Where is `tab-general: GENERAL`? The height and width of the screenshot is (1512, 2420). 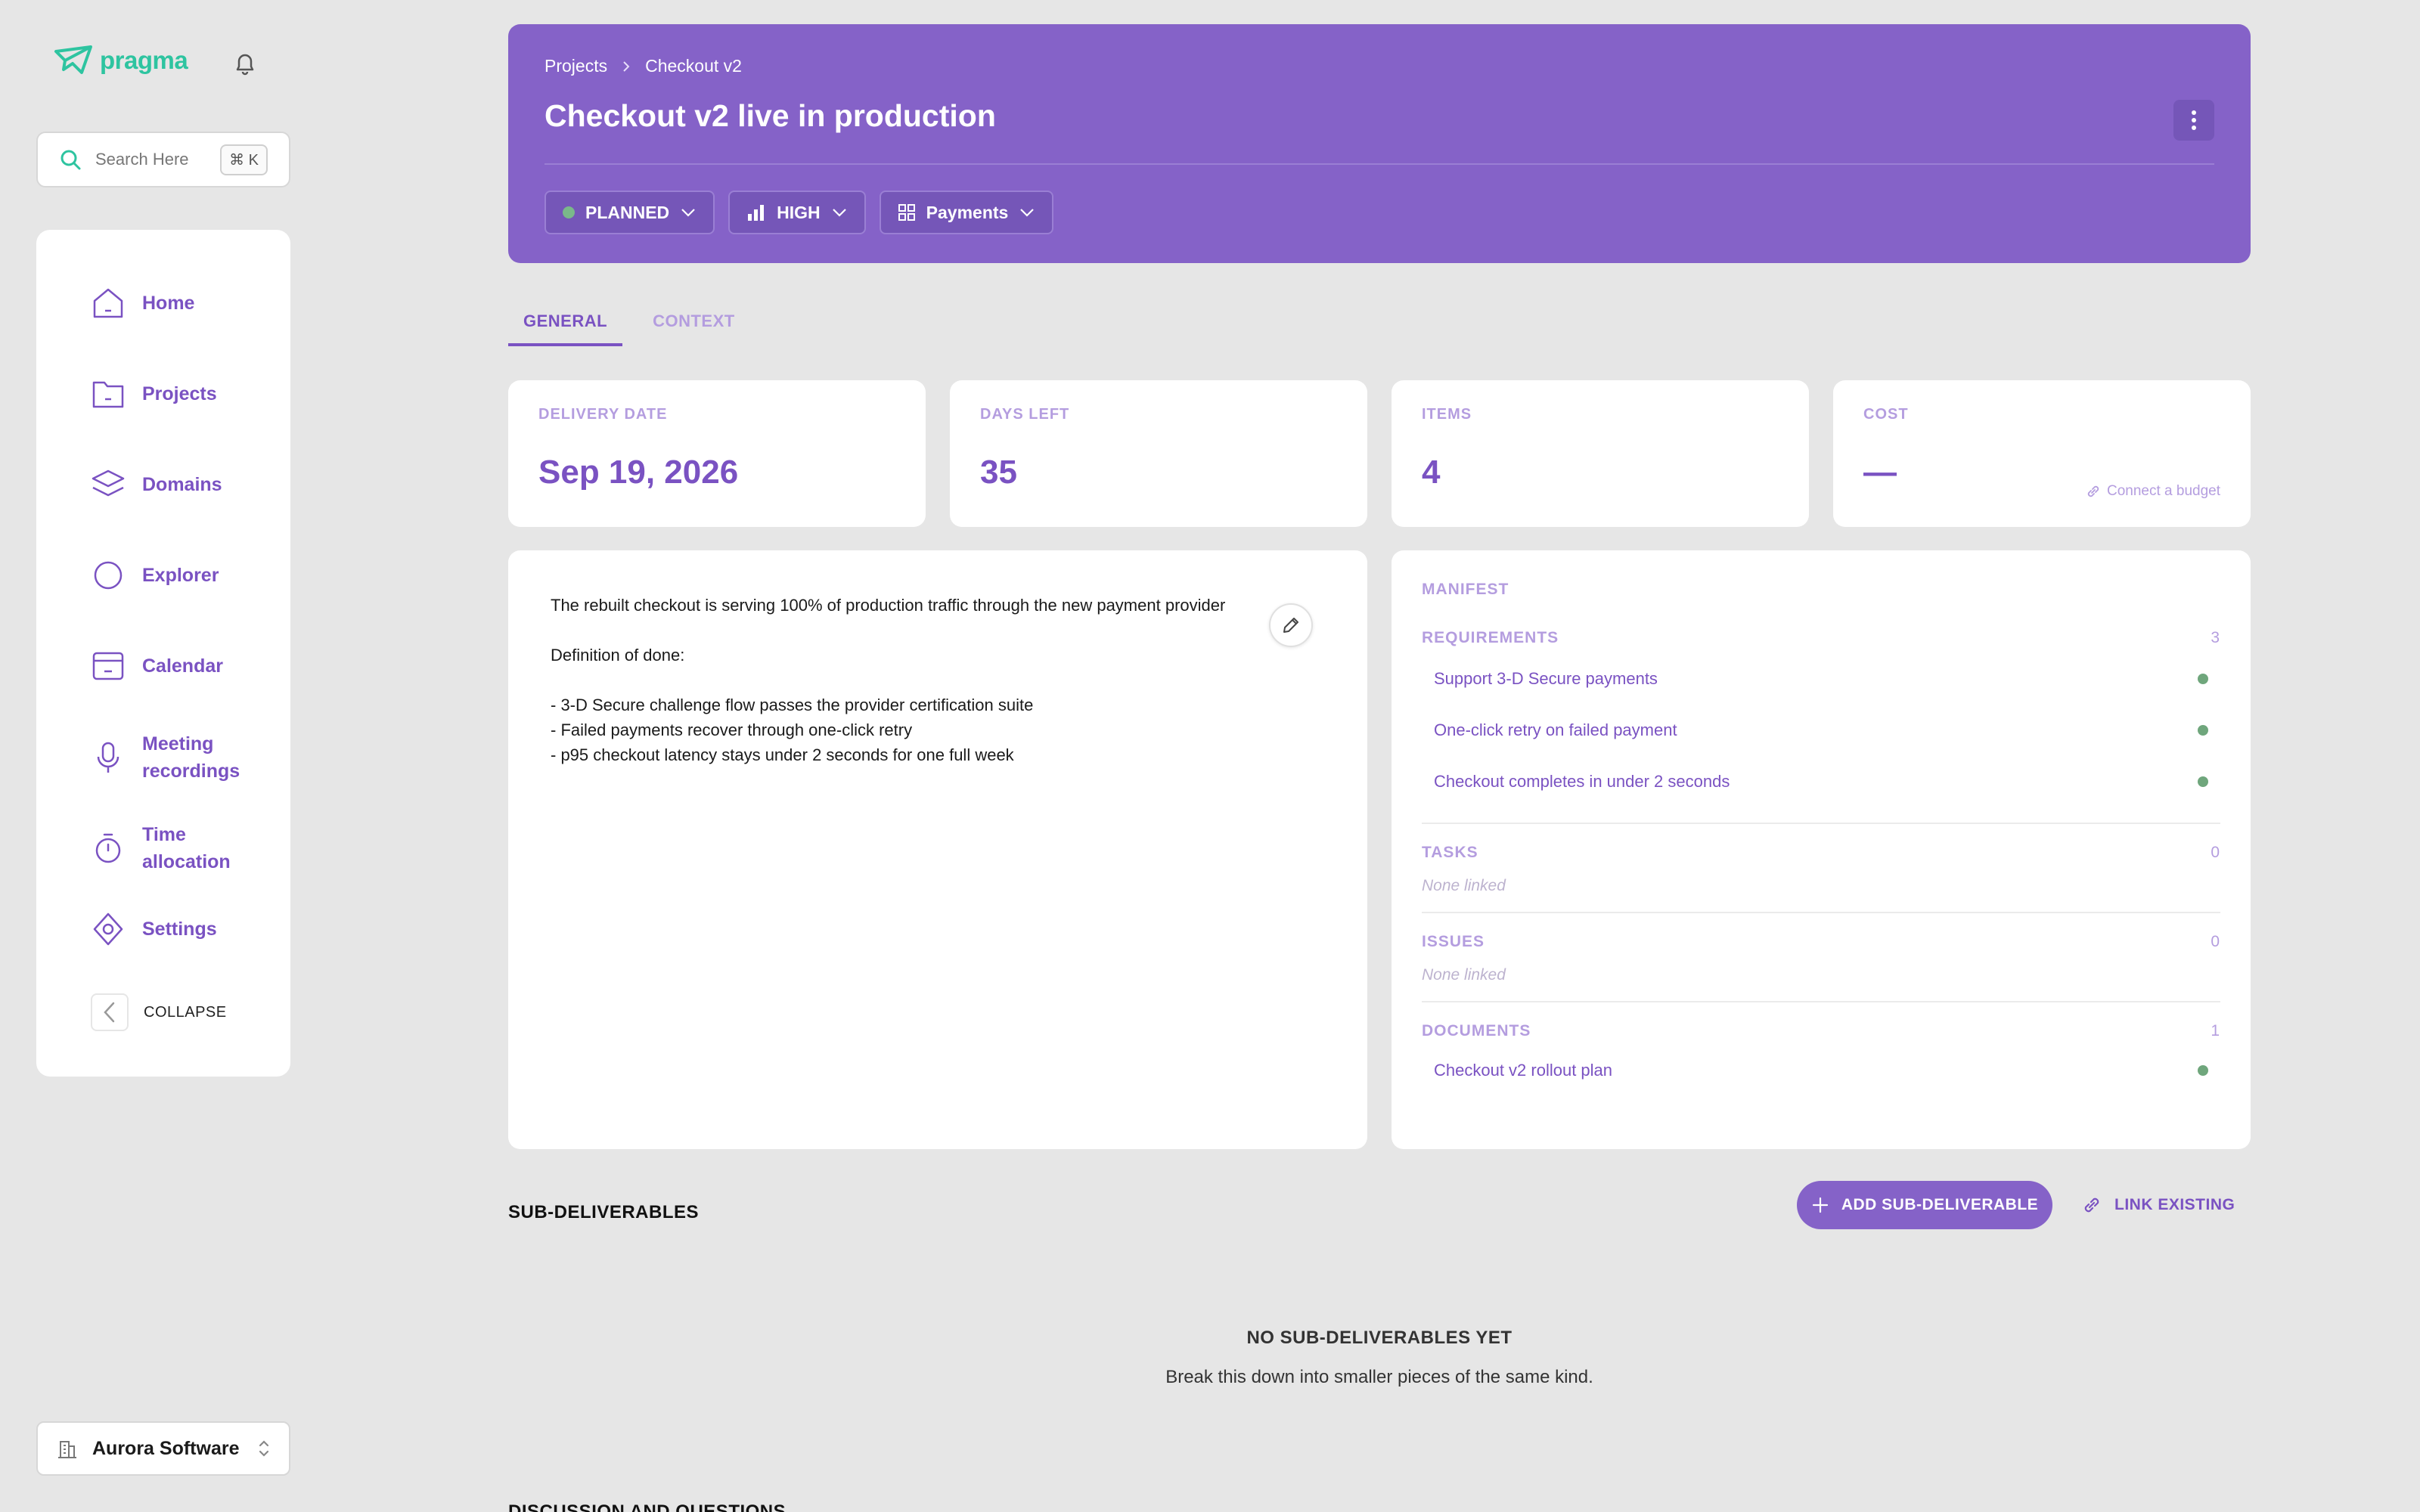 tab-general: GENERAL is located at coordinates (565, 324).